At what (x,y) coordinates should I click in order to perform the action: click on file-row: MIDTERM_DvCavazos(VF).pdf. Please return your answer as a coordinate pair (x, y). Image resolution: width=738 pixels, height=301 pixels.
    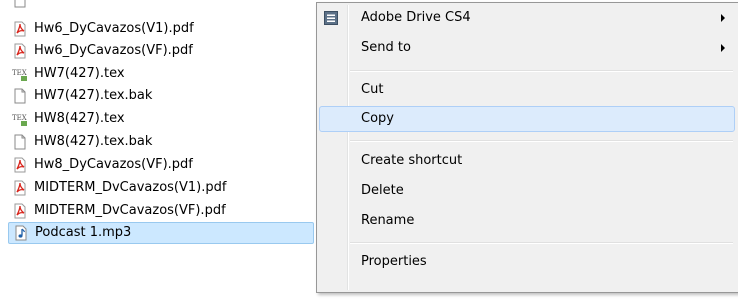
    Looking at the image, I should click on (161, 211).